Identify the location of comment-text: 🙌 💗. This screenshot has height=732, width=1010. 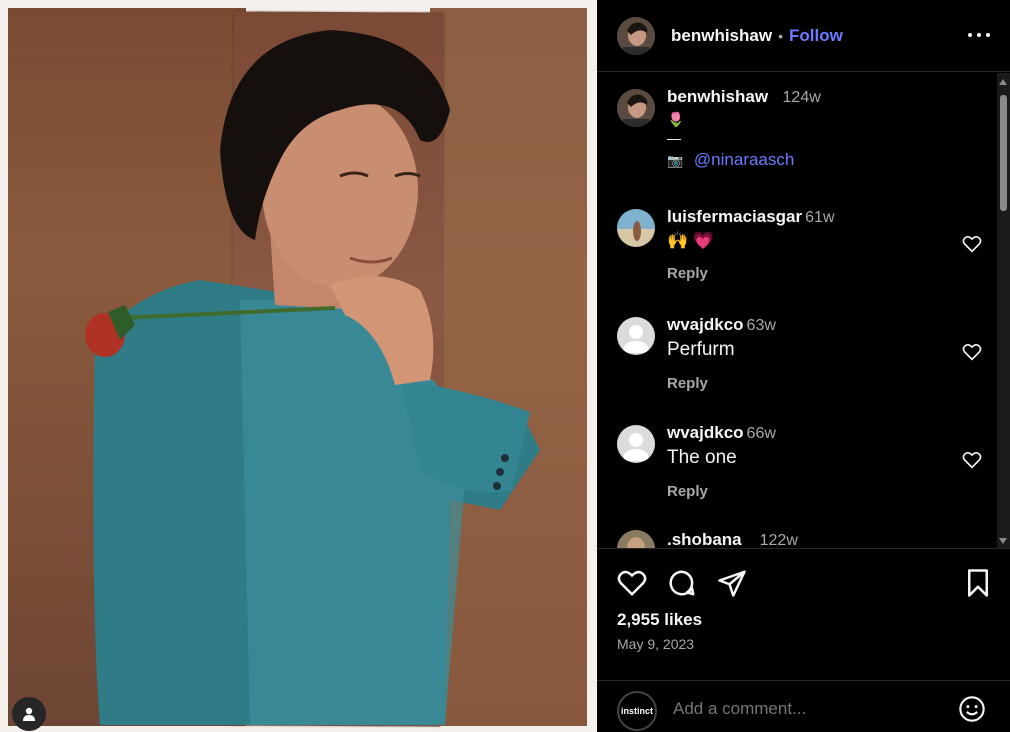
(691, 240).